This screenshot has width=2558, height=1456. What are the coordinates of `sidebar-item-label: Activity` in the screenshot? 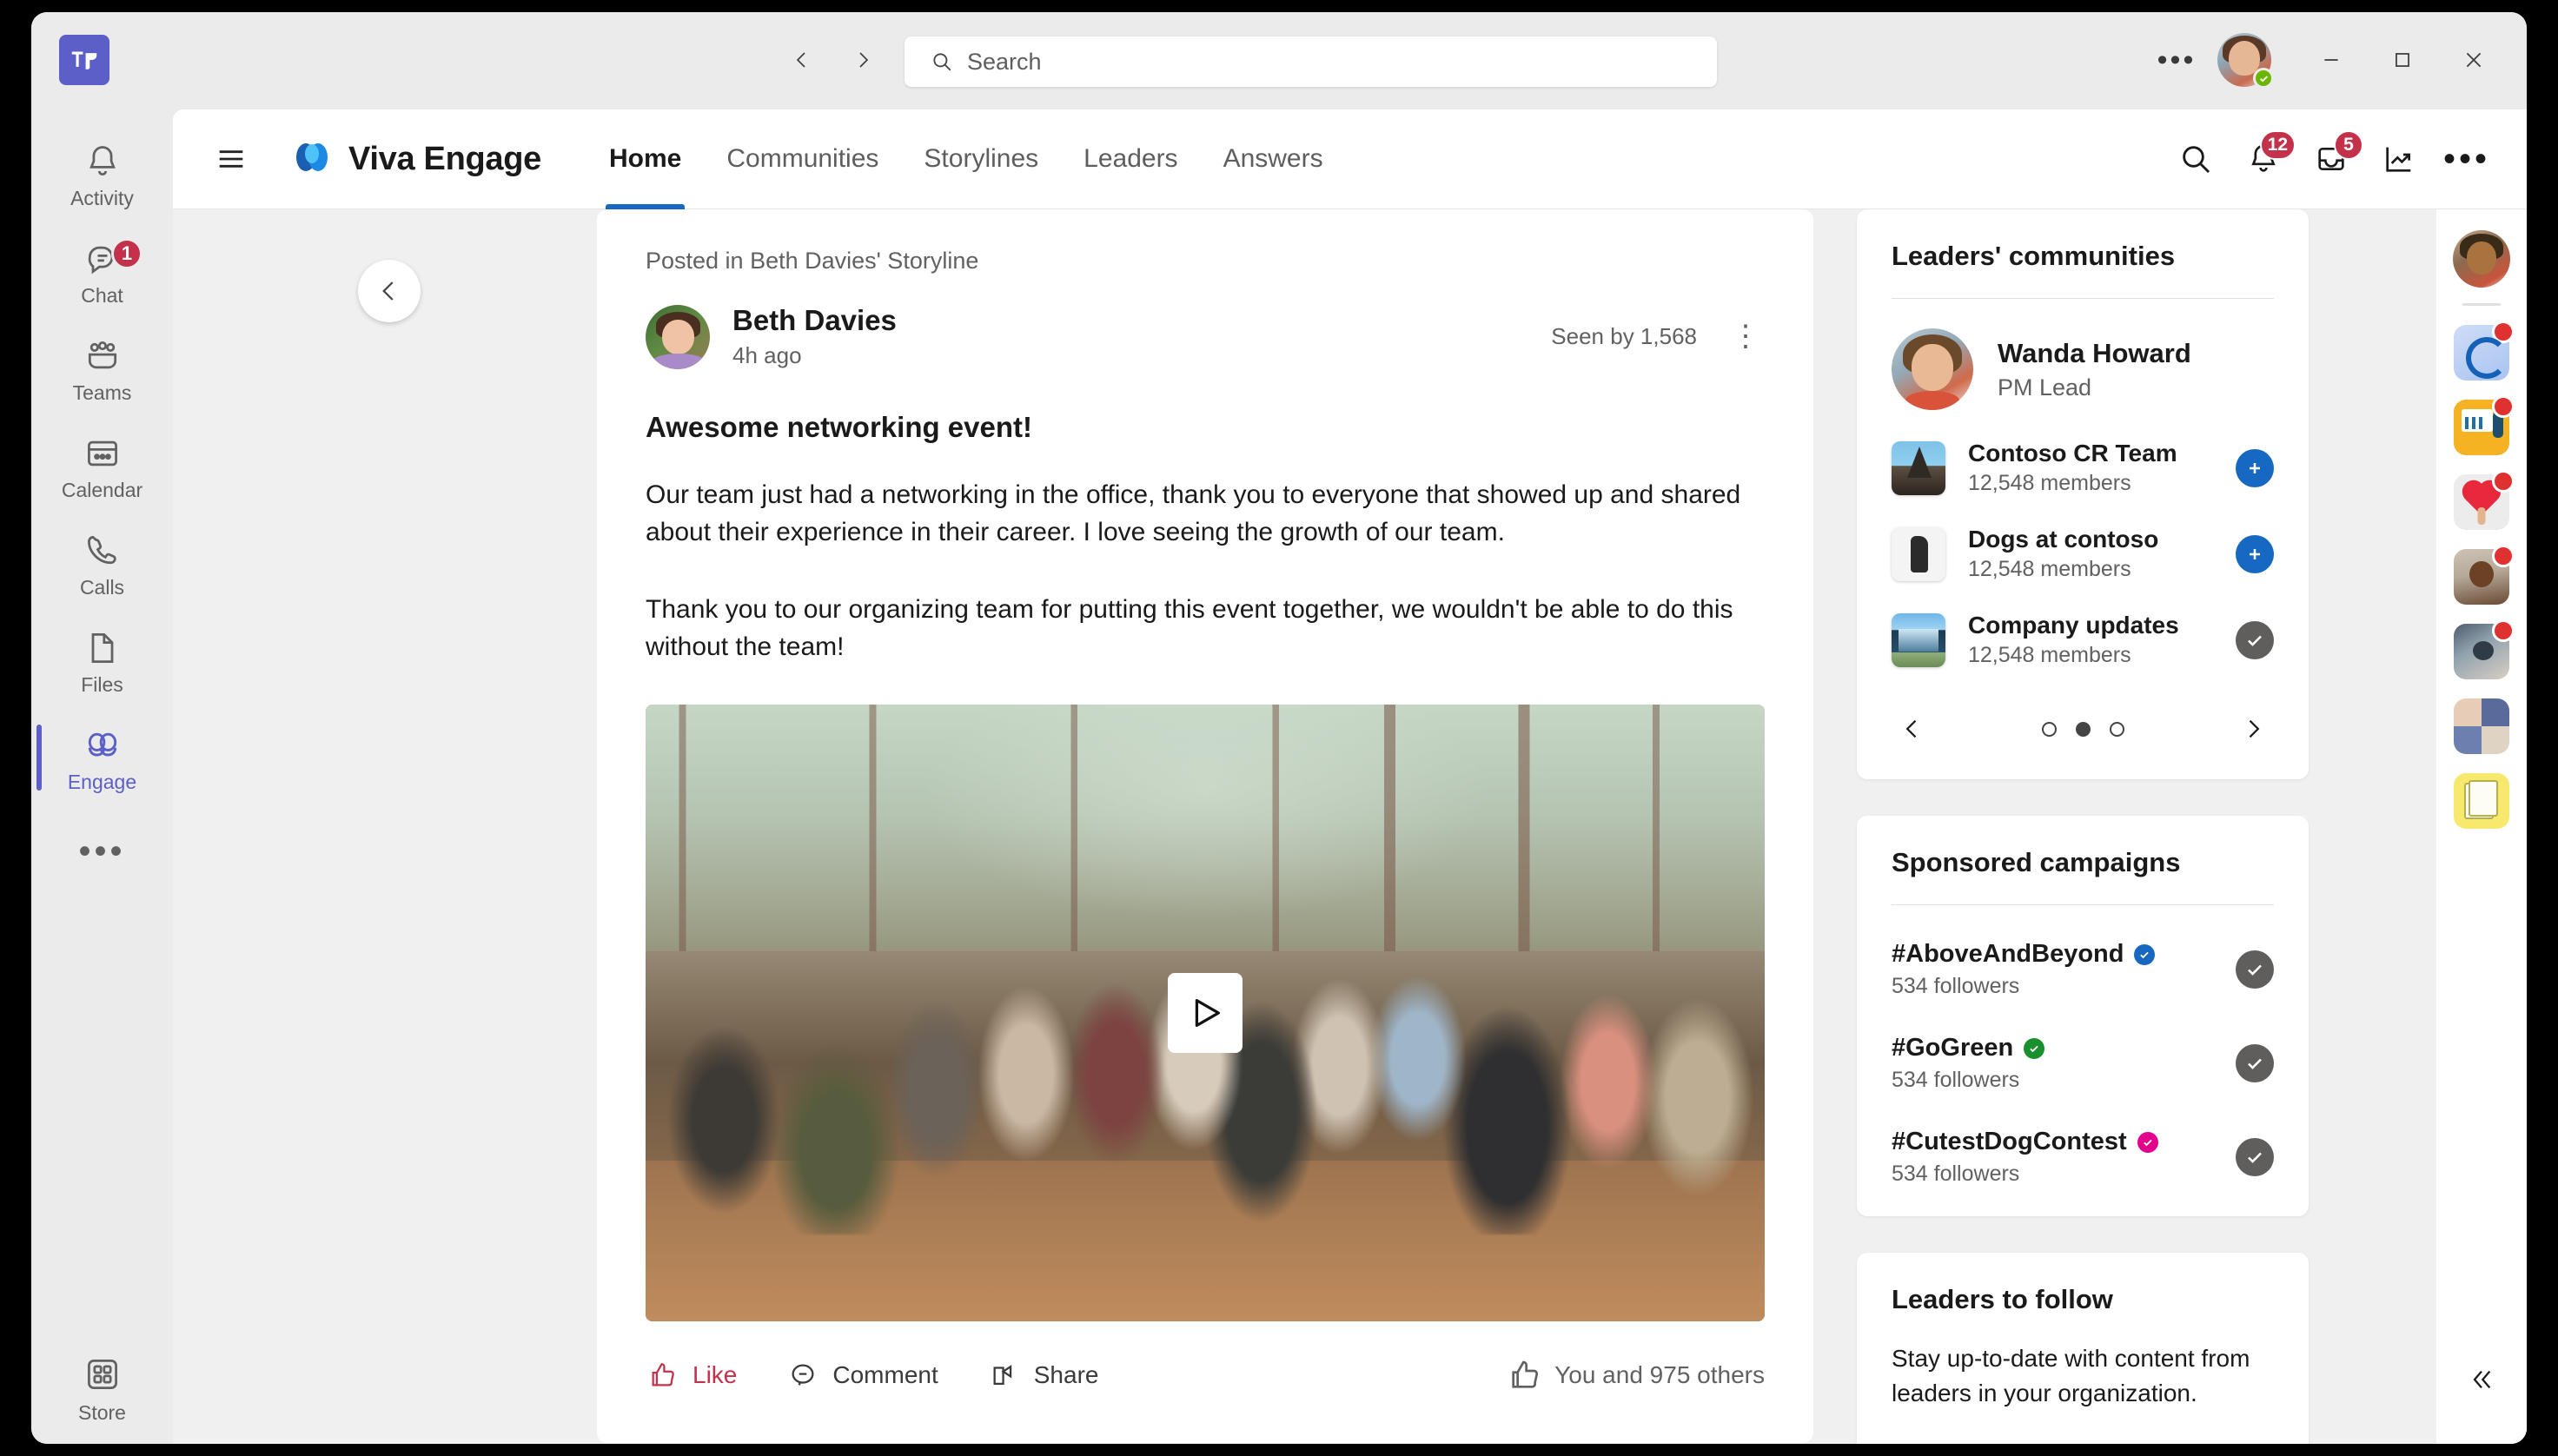 It's located at (102, 197).